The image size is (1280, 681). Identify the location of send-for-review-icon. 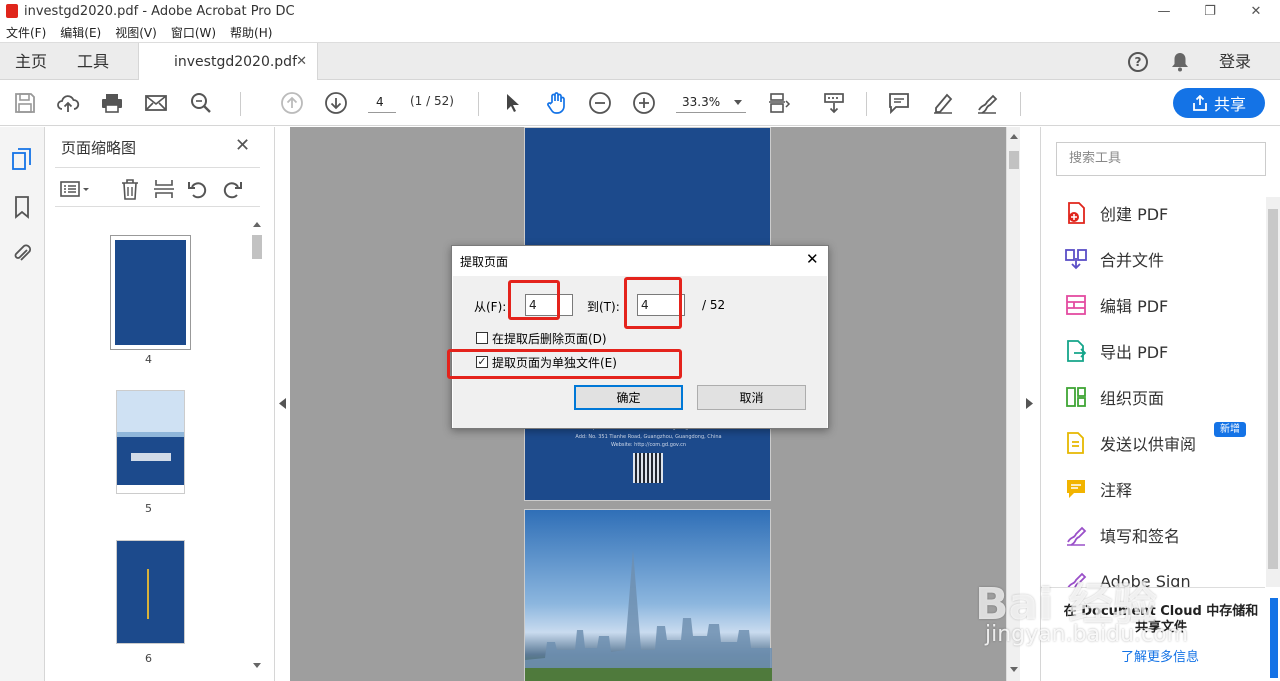
(1075, 443).